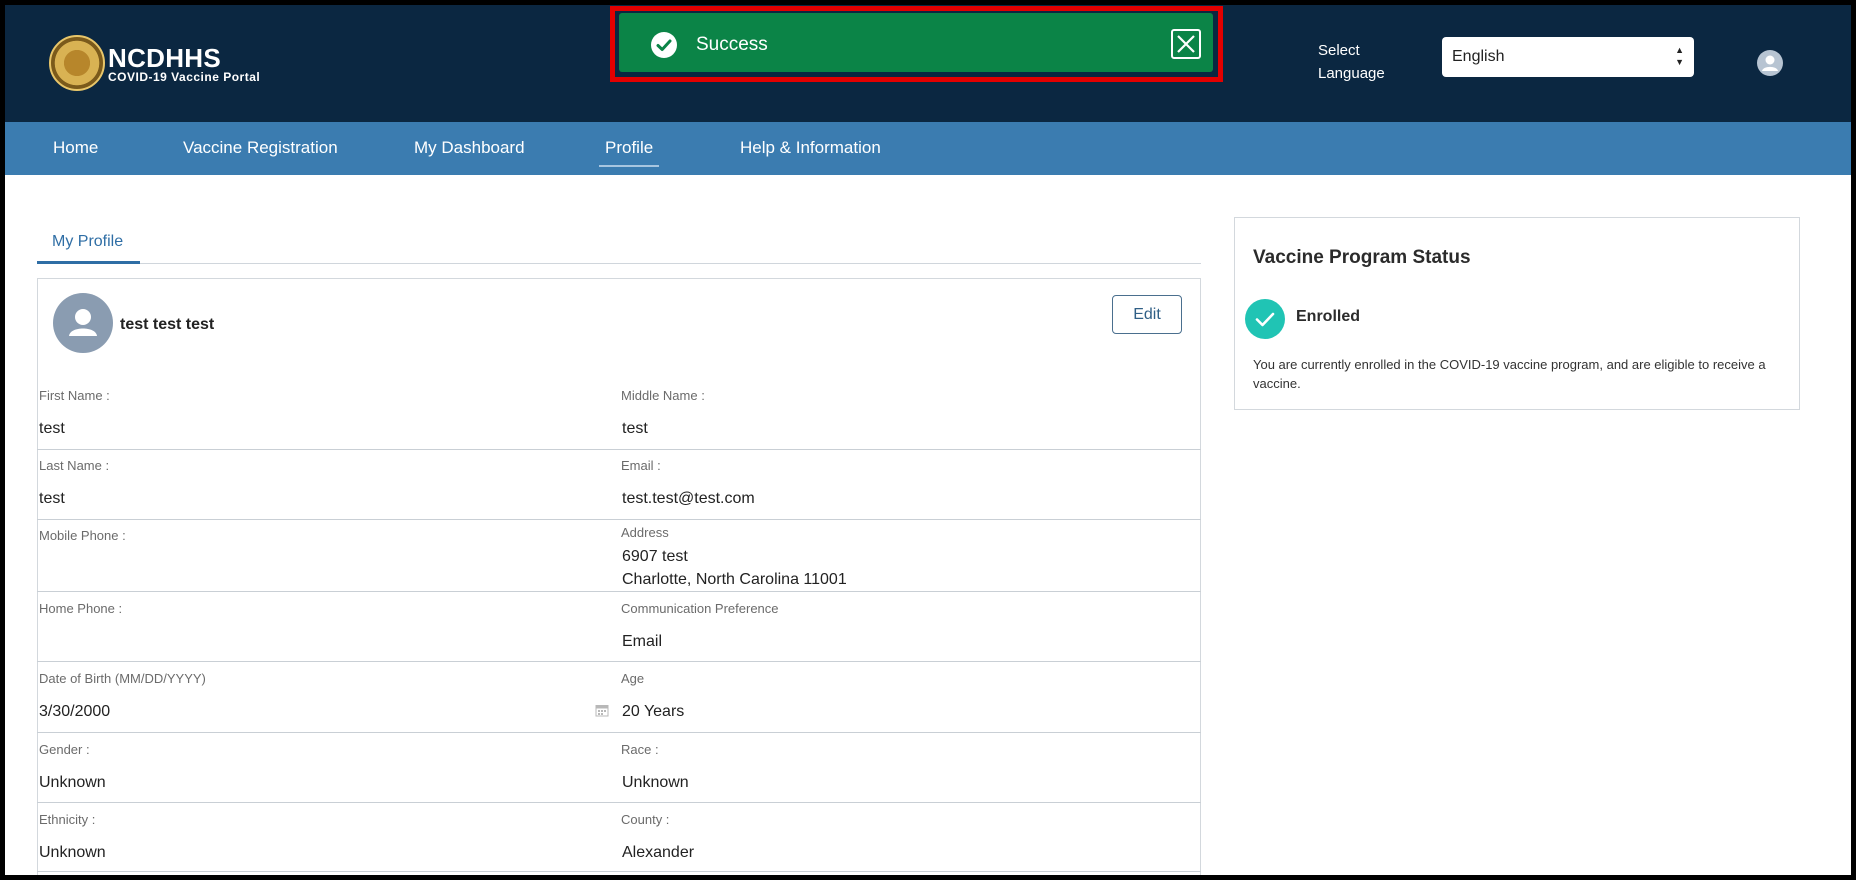 This screenshot has height=880, width=1856. Describe the element at coordinates (810, 148) in the screenshot. I see `nav-help-information: Help & Information` at that location.